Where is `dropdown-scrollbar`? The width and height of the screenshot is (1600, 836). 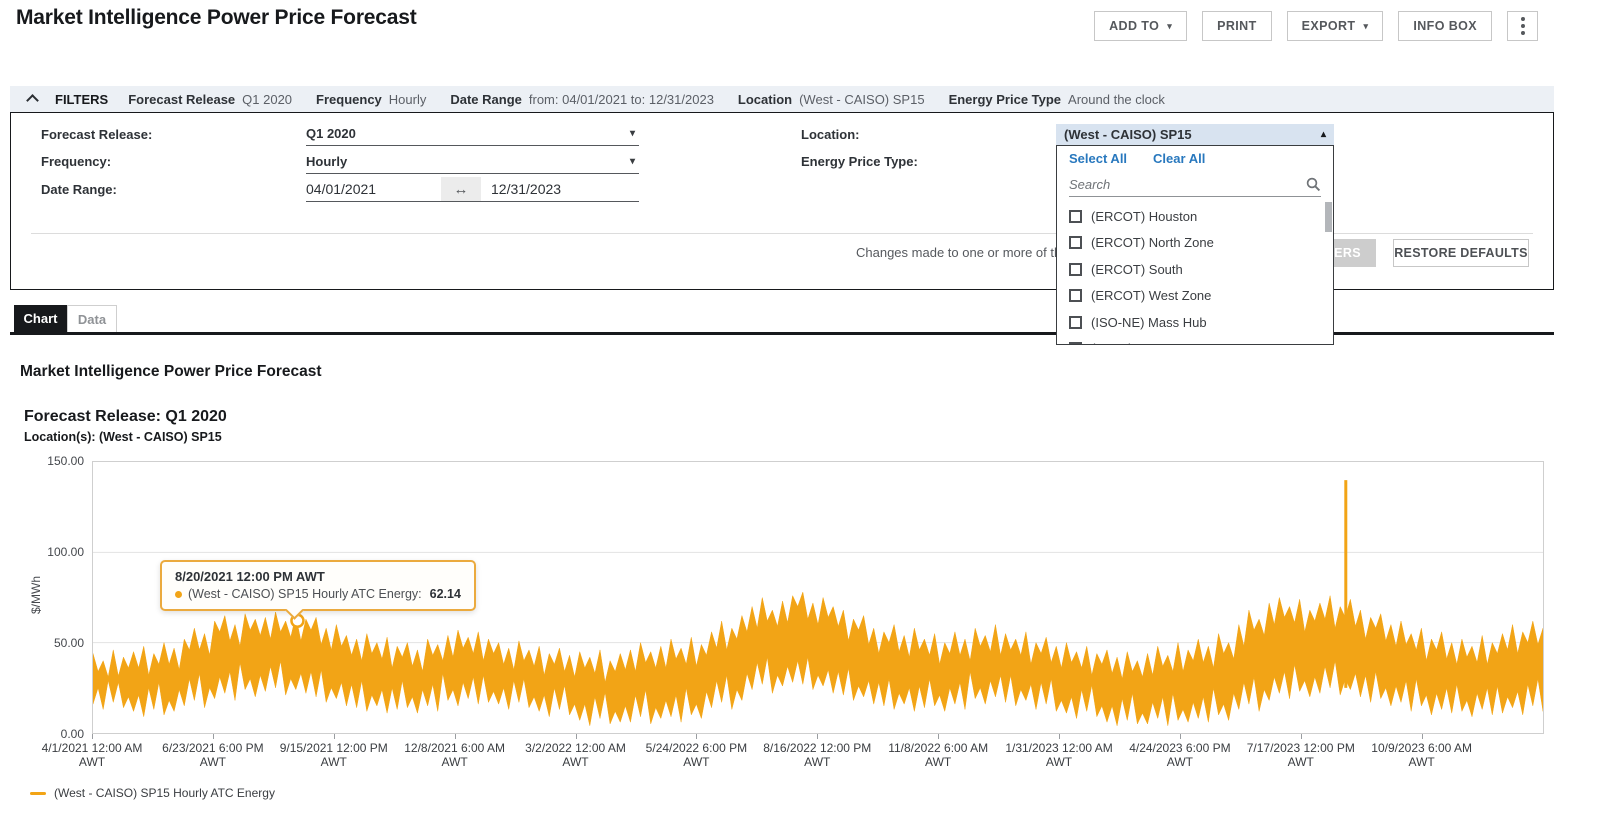 dropdown-scrollbar is located at coordinates (1328, 217).